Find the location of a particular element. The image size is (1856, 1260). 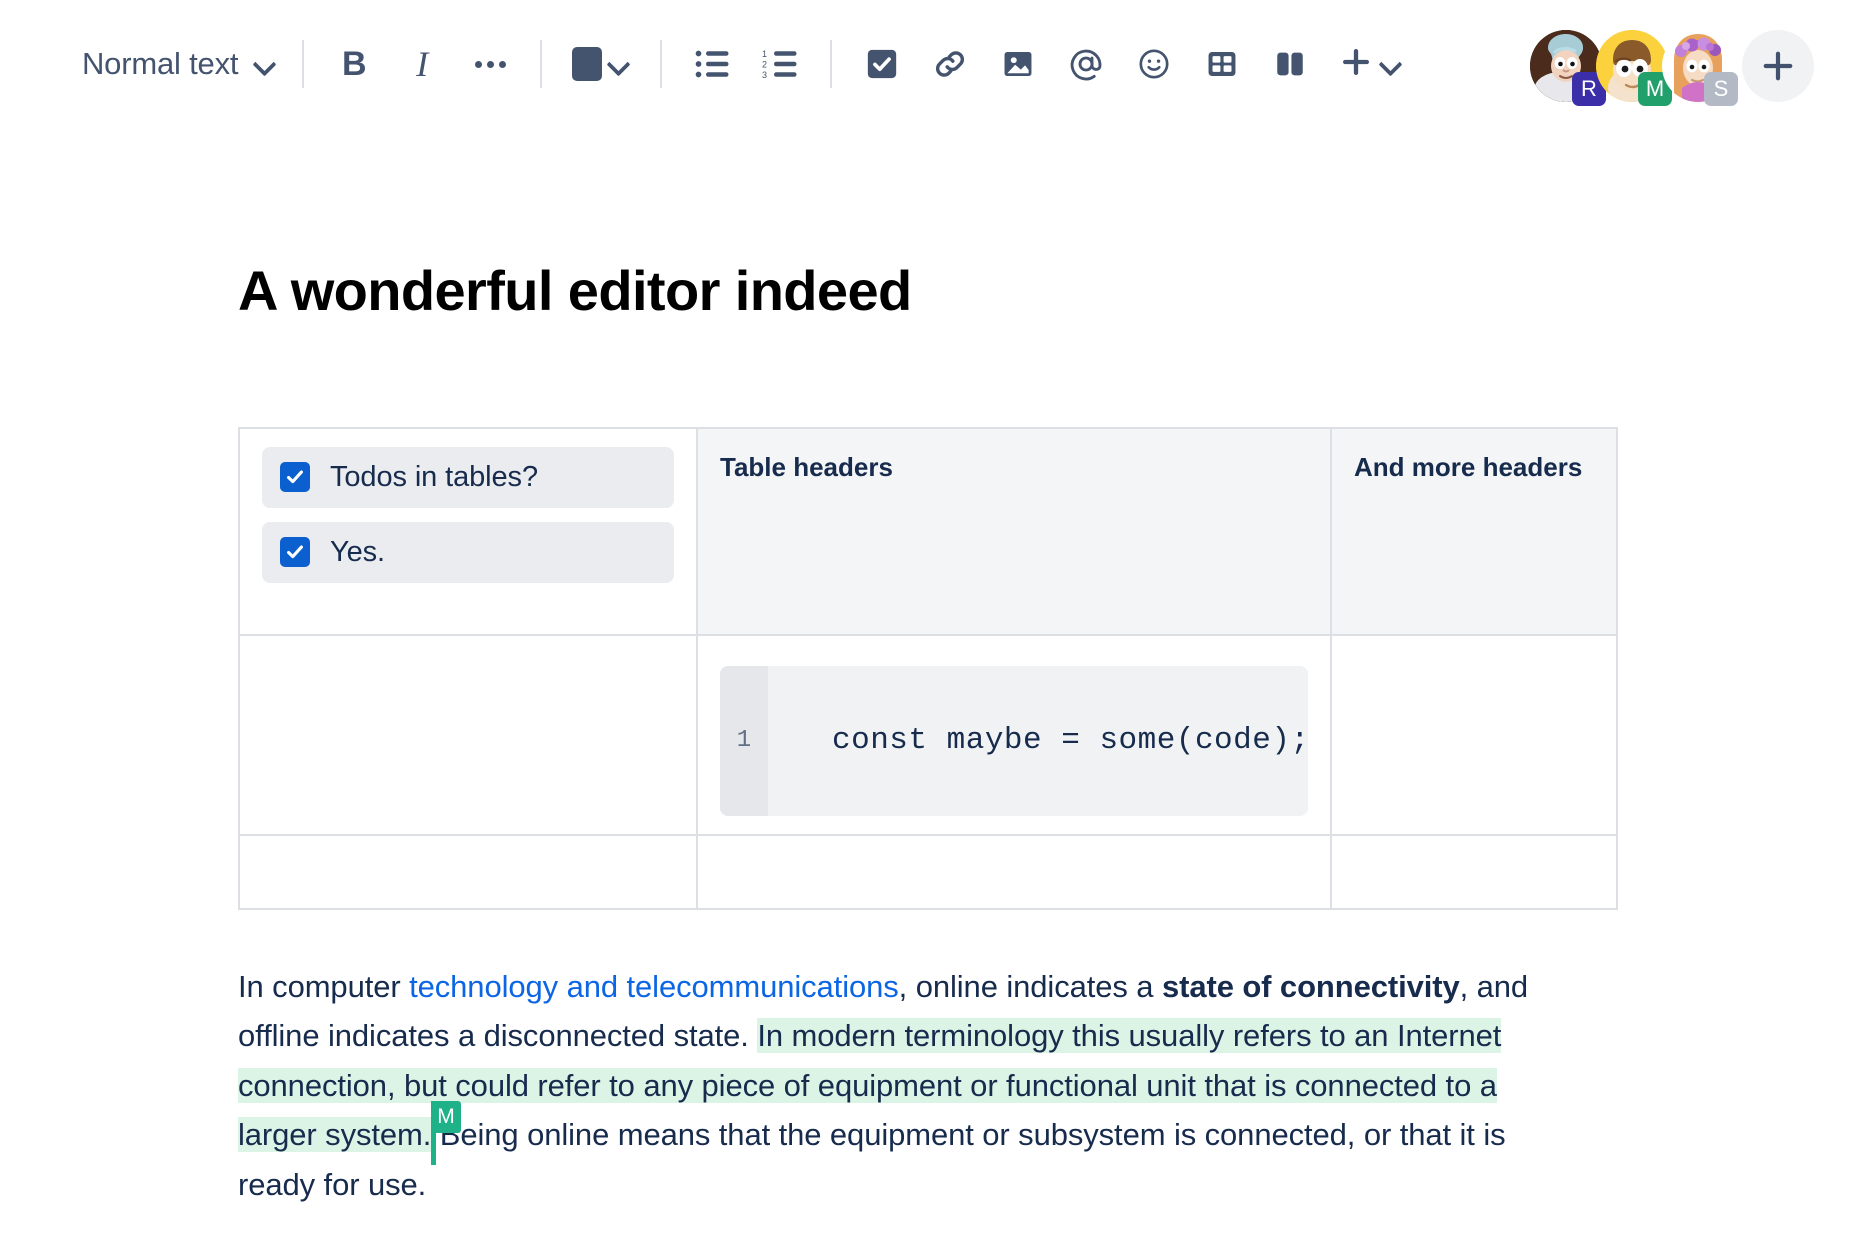

link-icon is located at coordinates (950, 64).